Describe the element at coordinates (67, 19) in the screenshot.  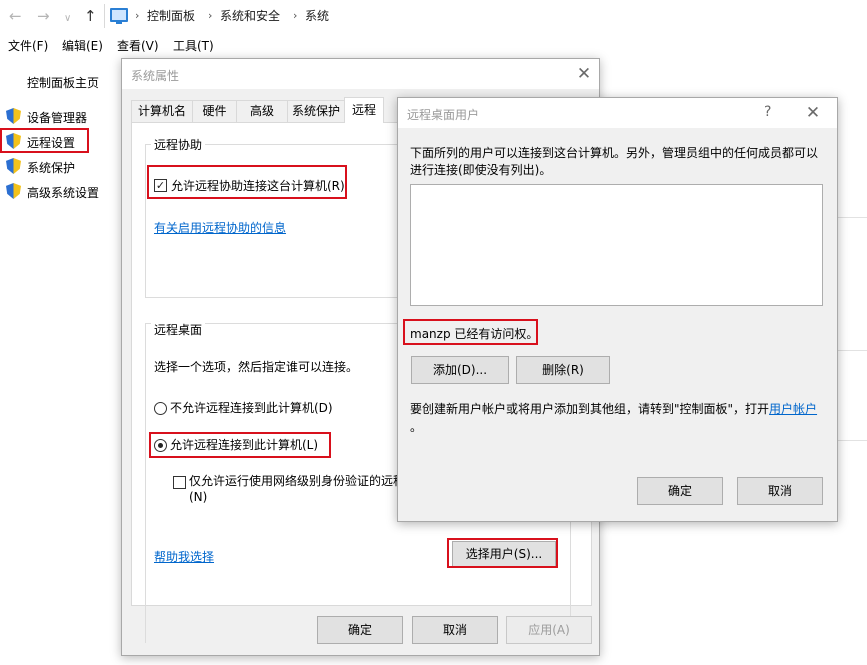
I see `recent-locations-chevron-icon: ∨` at that location.